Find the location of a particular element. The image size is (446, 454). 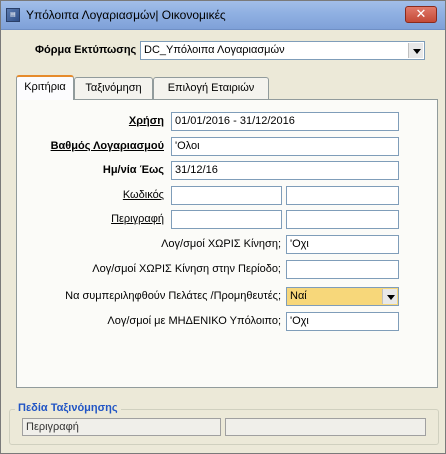

app-icon: ▤ is located at coordinates (13, 15).